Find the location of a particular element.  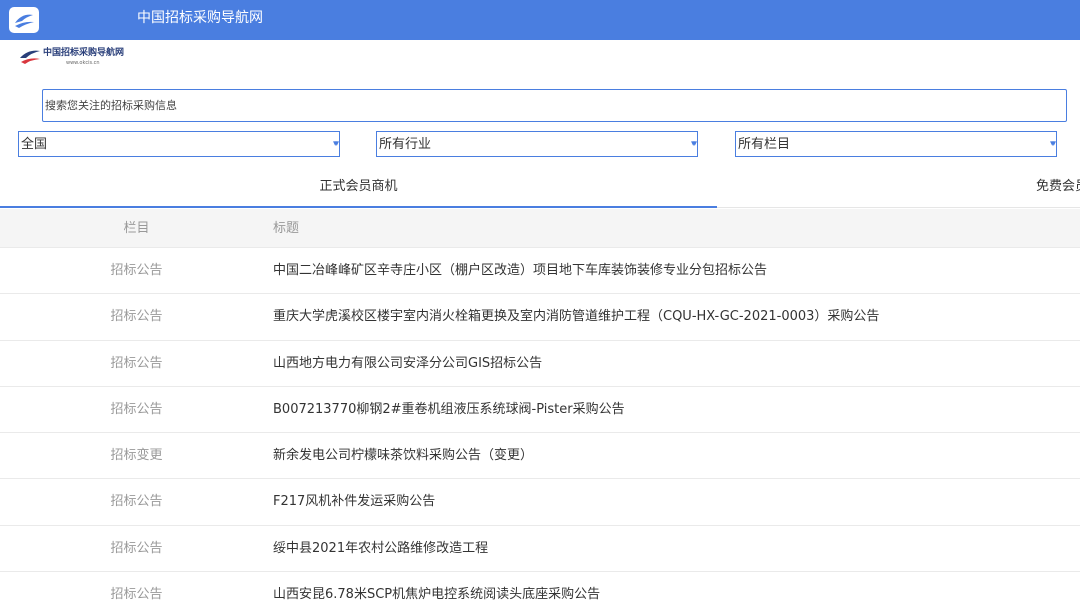

table-row: 招标公告 山西地方电力有限公司安泽分公司GIS招标公告 is located at coordinates (540, 364).